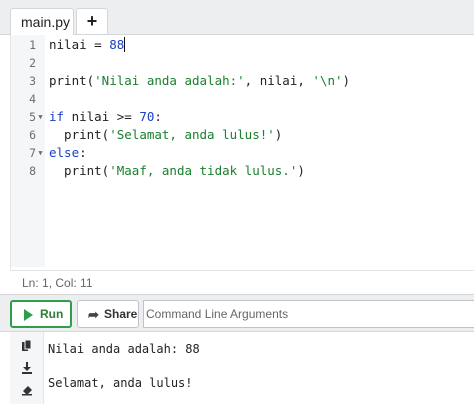  I want to click on run-toolbar: Run ➦ Share, so click(237, 313).